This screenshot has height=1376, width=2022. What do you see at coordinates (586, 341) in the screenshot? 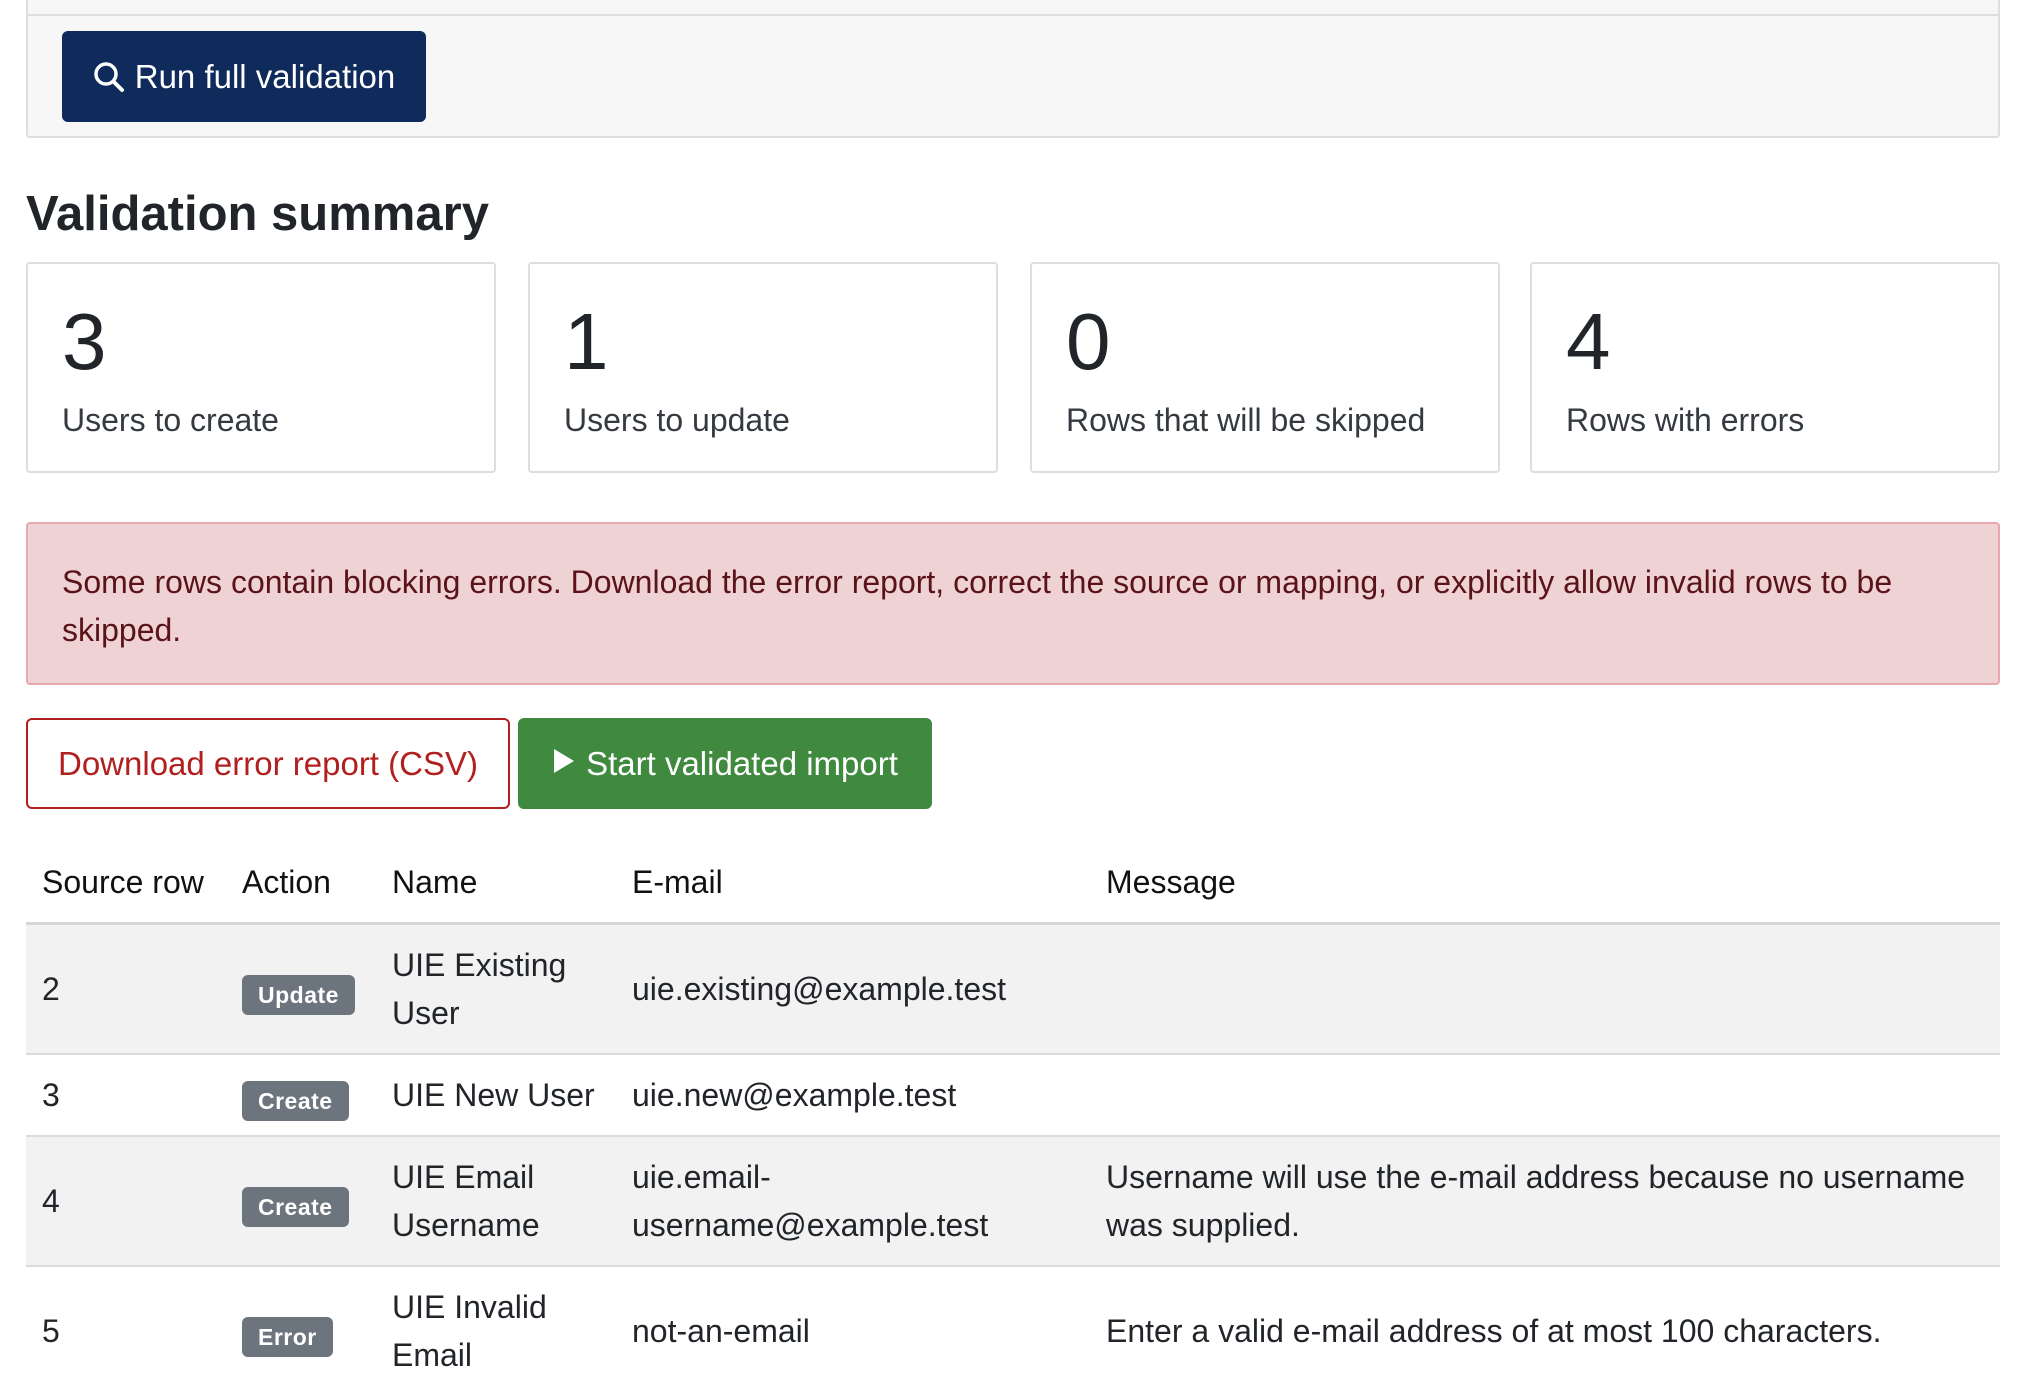
I see `stat-value: 1` at bounding box center [586, 341].